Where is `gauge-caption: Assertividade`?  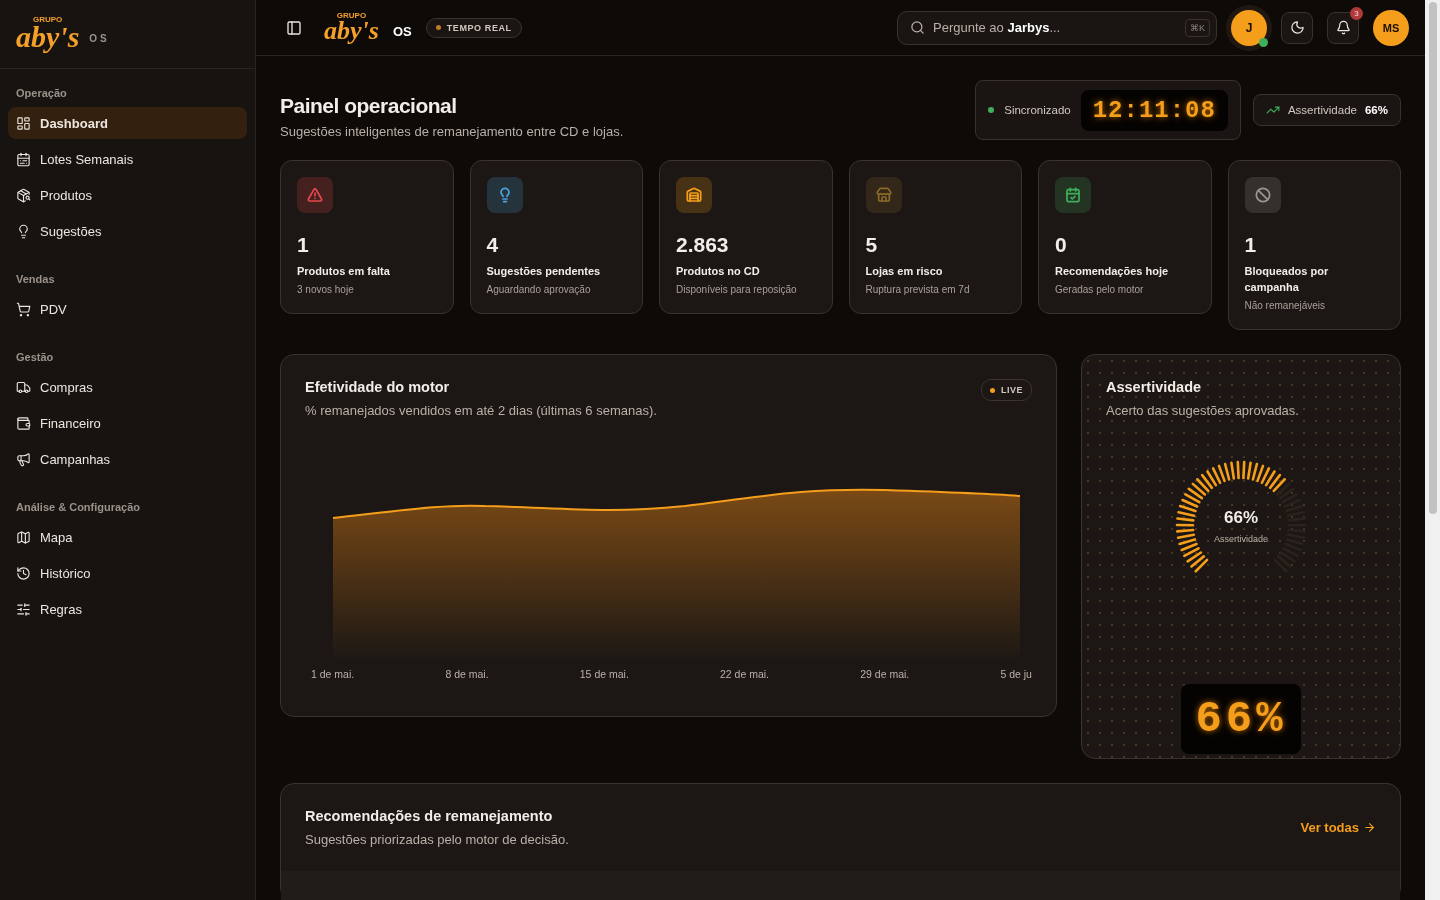
gauge-caption: Assertividade is located at coordinates (1241, 539).